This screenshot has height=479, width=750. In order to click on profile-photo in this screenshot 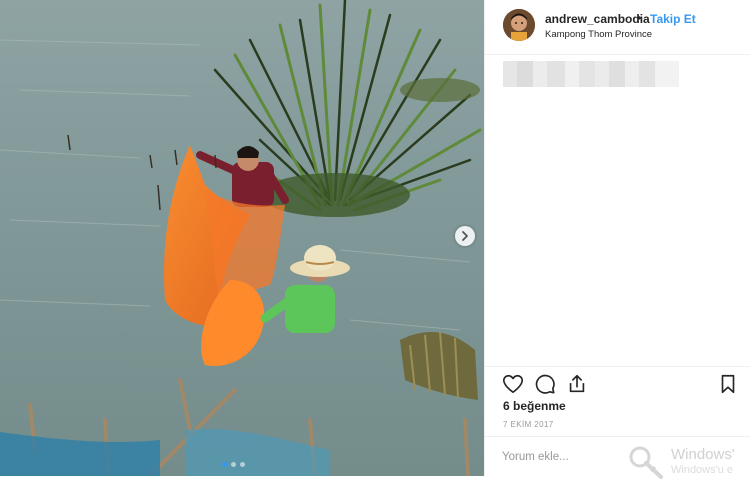, I will do `click(519, 25)`.